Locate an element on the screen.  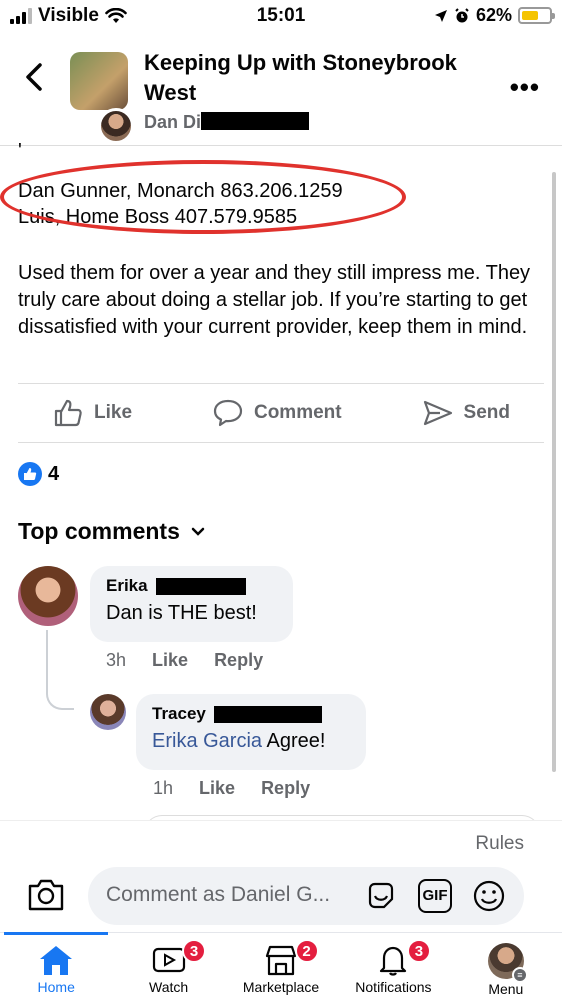
gif-icon: GIF is located at coordinates (435, 896).